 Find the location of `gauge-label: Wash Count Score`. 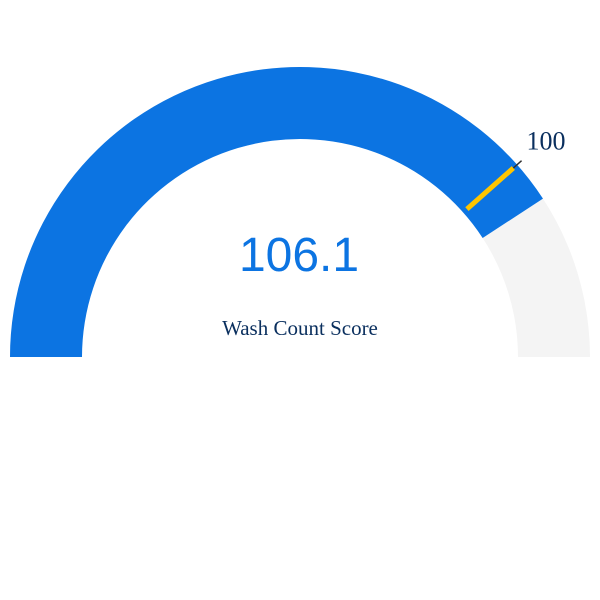

gauge-label: Wash Count Score is located at coordinates (300, 328).